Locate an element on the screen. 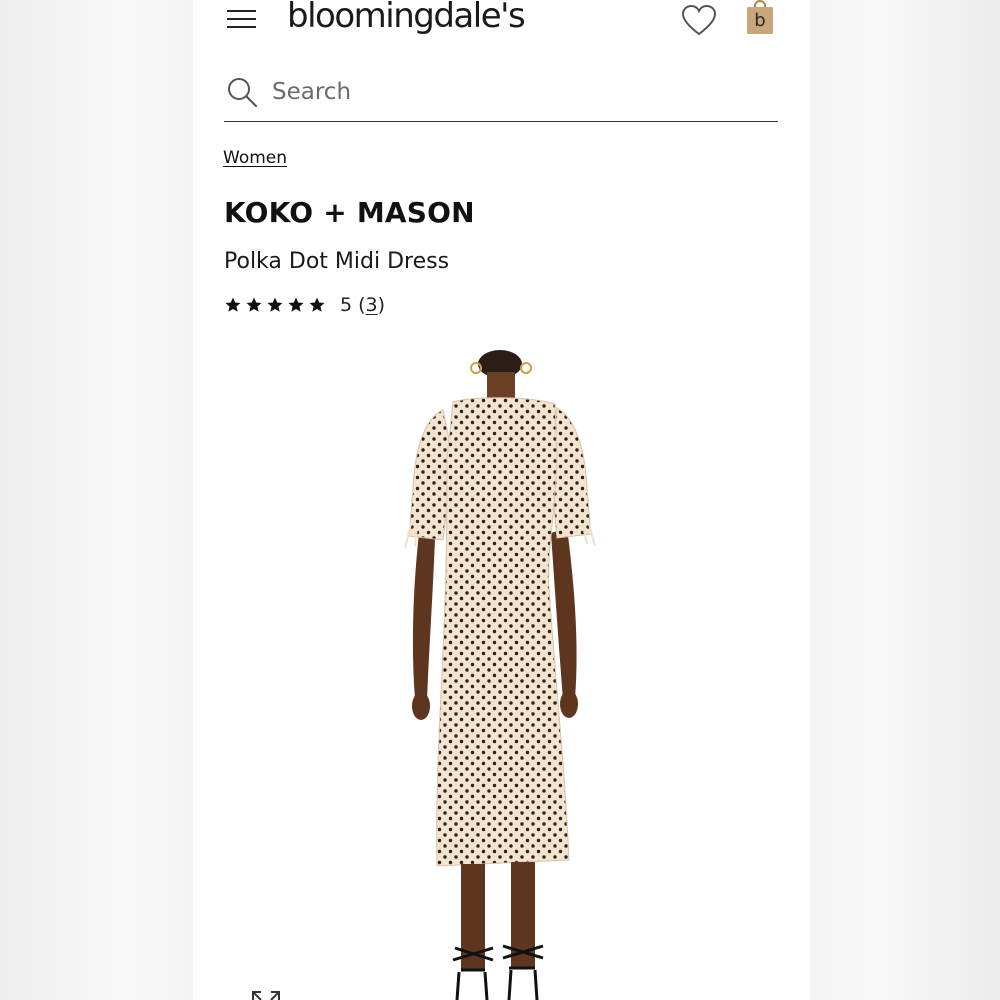 The image size is (1000, 1000). shopping-bag-icon: b is located at coordinates (760, 20).